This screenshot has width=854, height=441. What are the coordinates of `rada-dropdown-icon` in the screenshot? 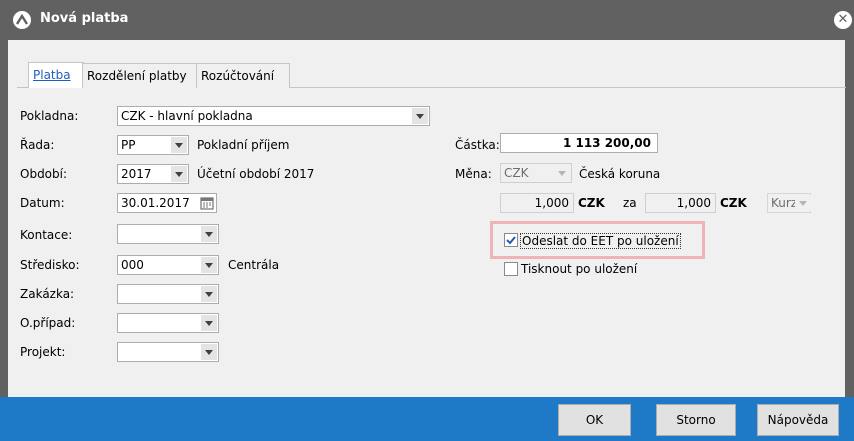 It's located at (179, 145).